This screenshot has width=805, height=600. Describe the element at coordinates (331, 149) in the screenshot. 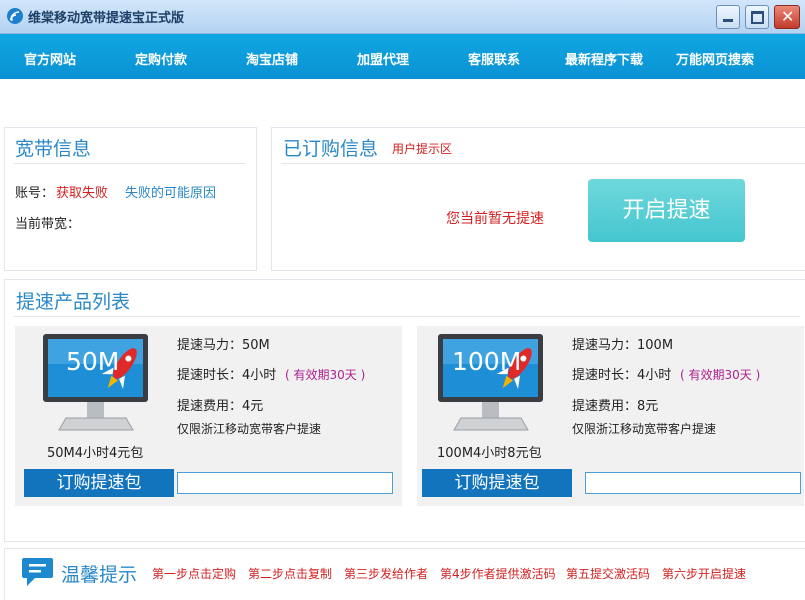

I see `ordered-info-title: 已订购信息` at that location.